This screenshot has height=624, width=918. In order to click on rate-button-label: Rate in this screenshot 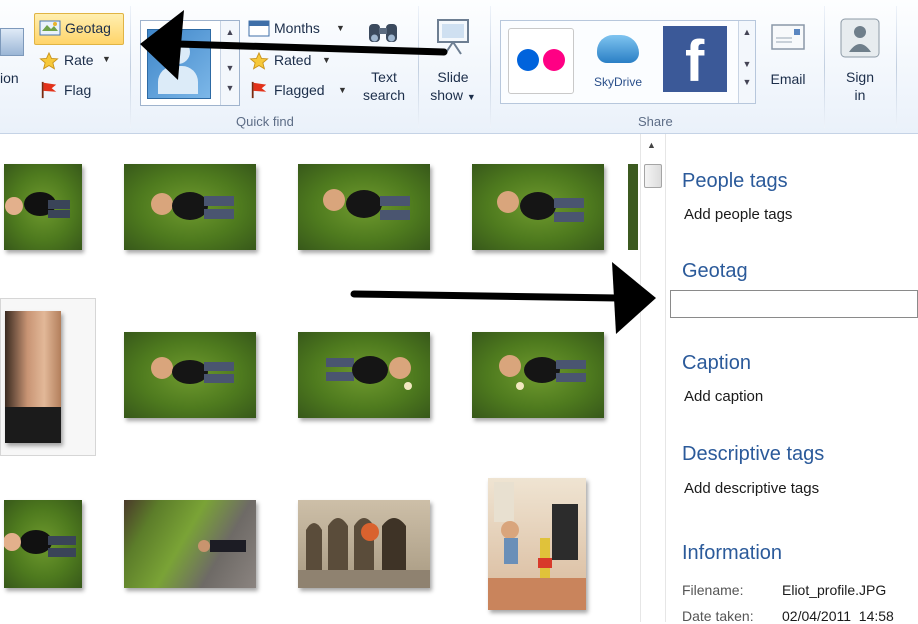, I will do `click(79, 60)`.